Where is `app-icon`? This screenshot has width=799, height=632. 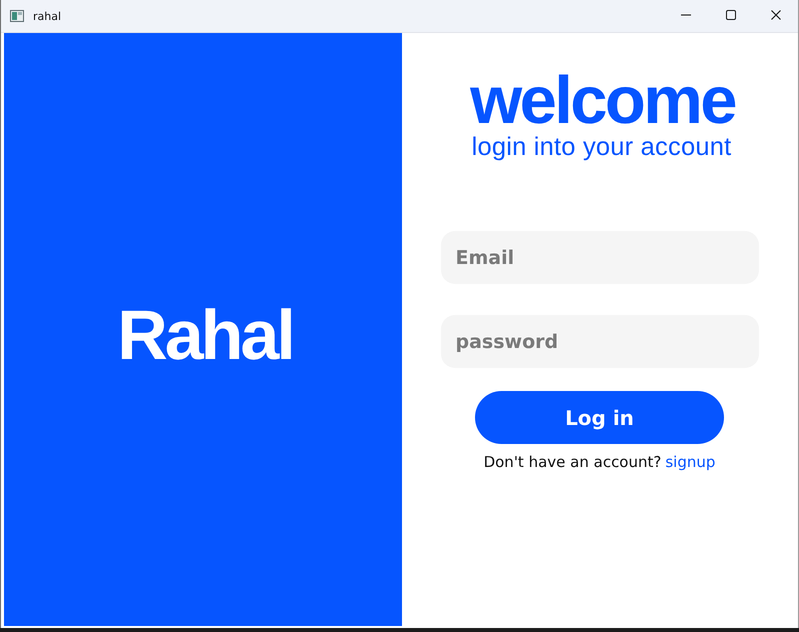
app-icon is located at coordinates (17, 16).